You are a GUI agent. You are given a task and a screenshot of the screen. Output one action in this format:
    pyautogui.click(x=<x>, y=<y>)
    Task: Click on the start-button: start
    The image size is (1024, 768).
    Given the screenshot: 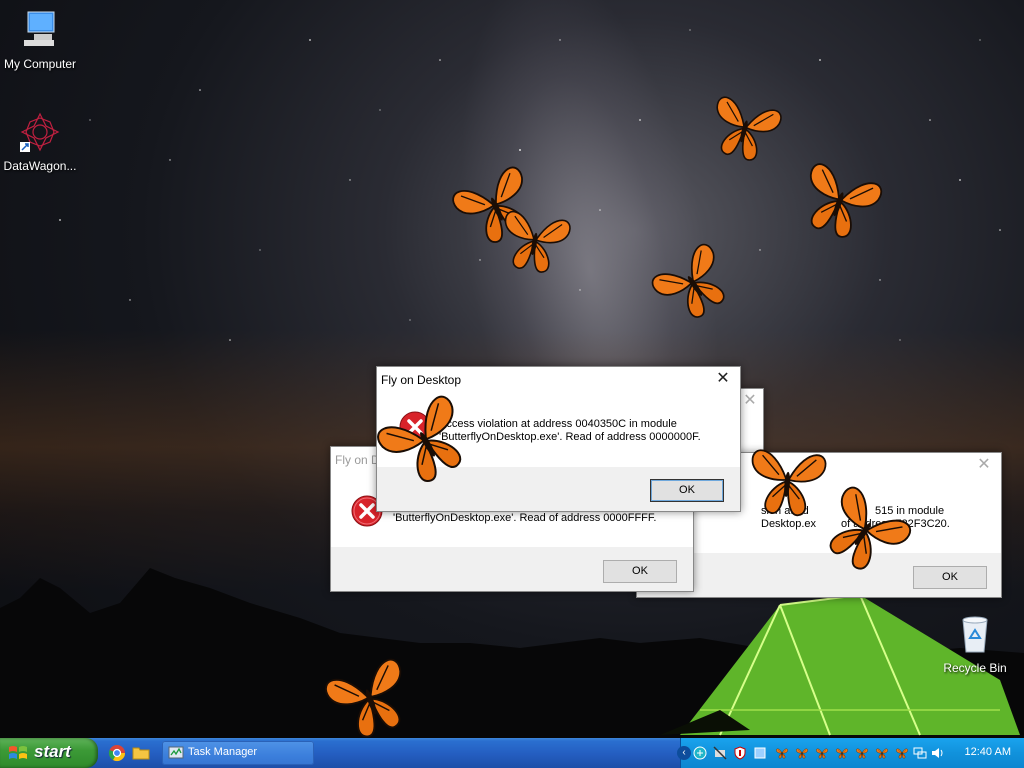 What is the action you would take?
    pyautogui.click(x=49, y=753)
    